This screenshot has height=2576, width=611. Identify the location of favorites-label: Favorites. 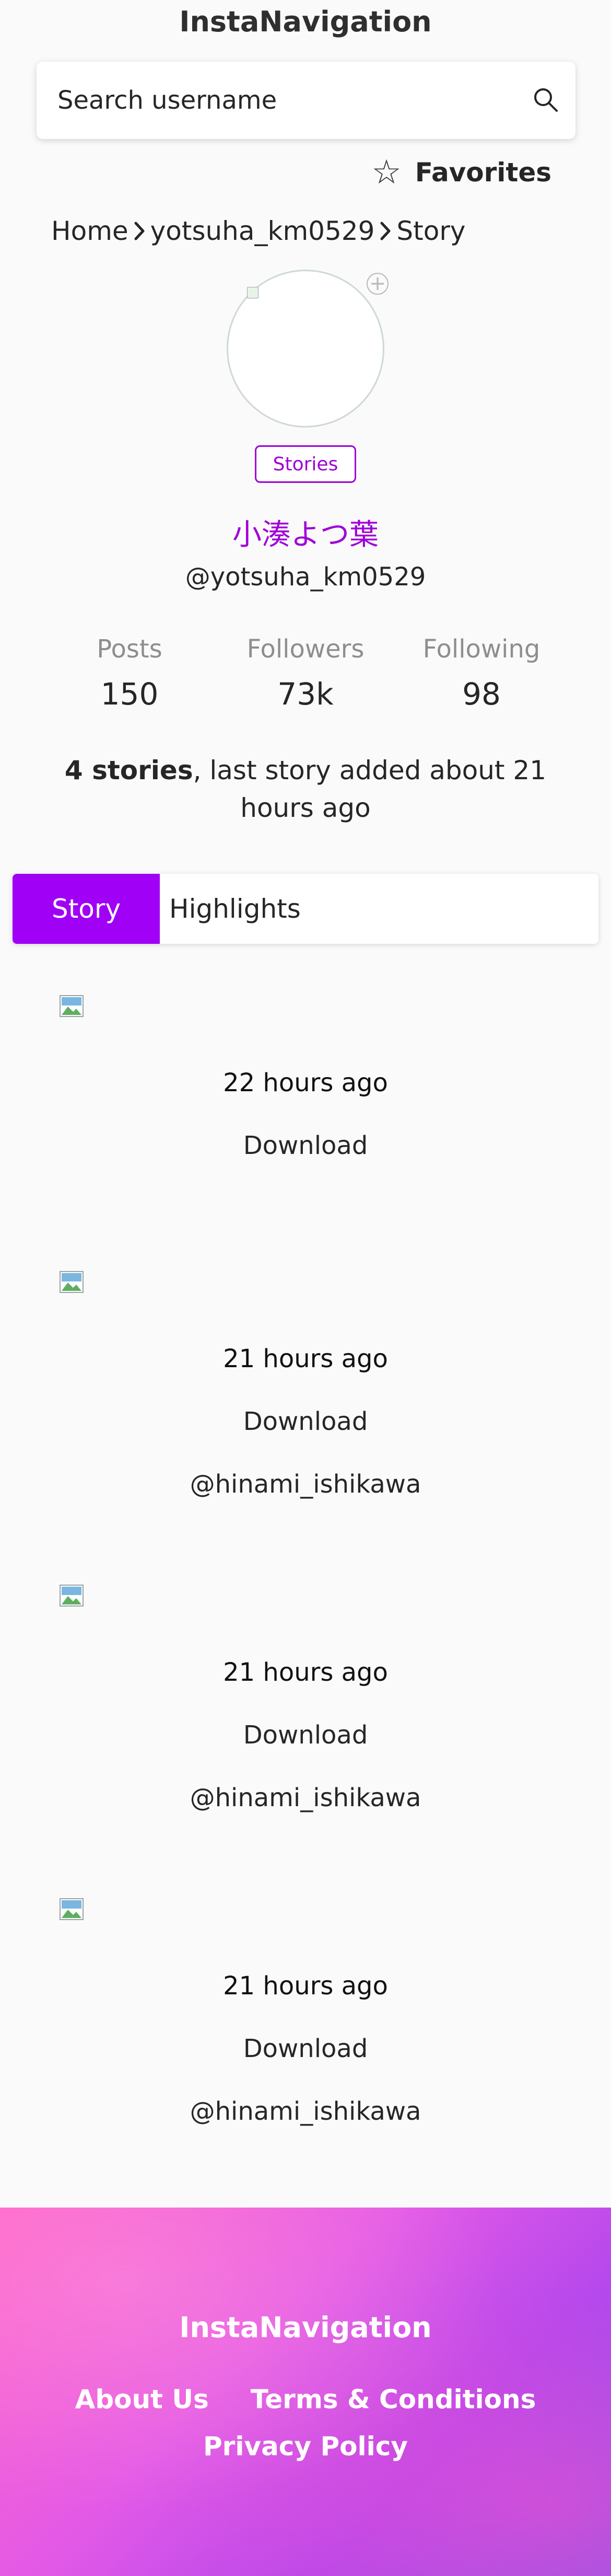
(483, 172).